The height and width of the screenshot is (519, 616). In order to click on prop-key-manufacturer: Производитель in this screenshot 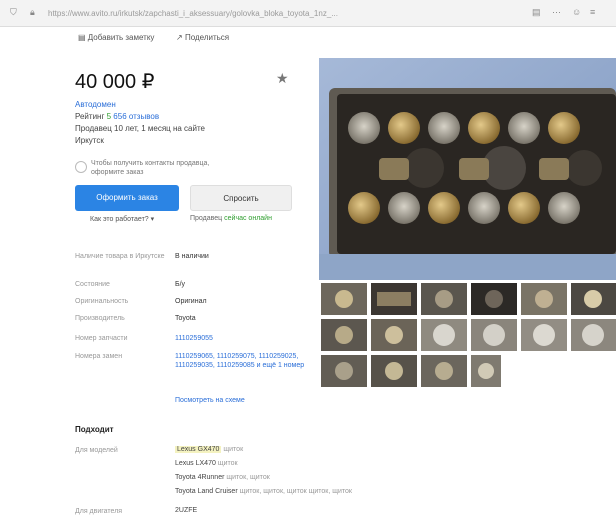, I will do `click(100, 318)`.